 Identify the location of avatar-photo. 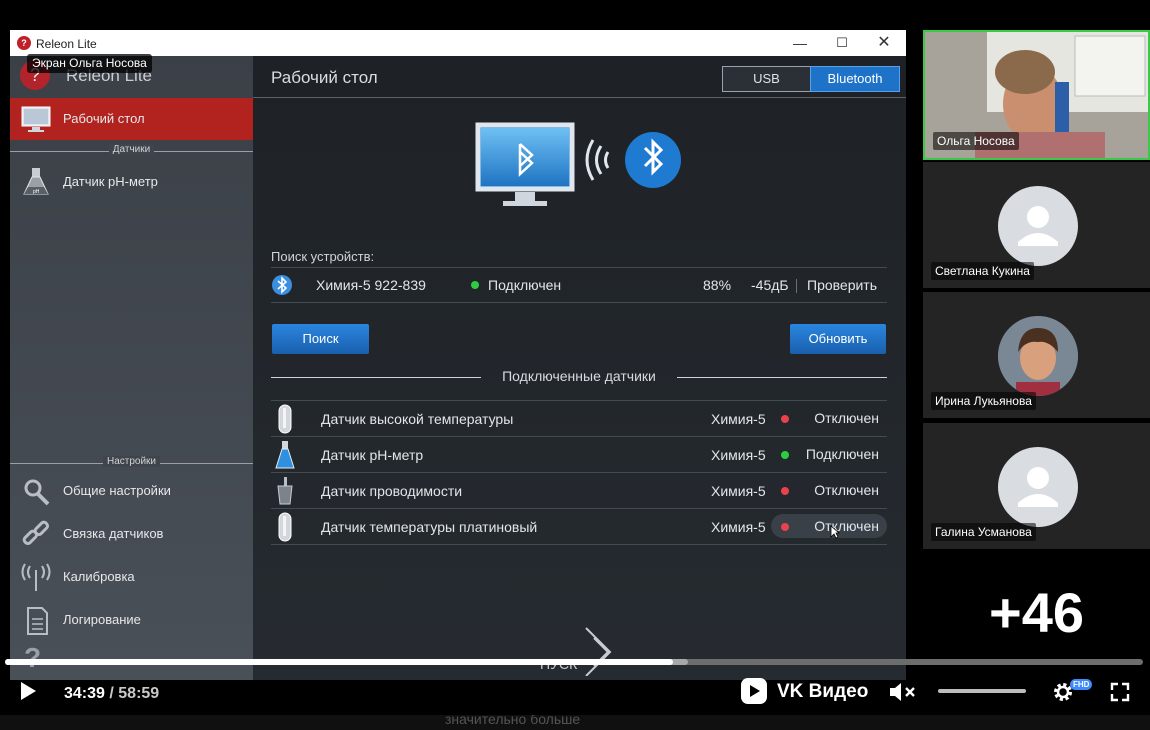
(1038, 356).